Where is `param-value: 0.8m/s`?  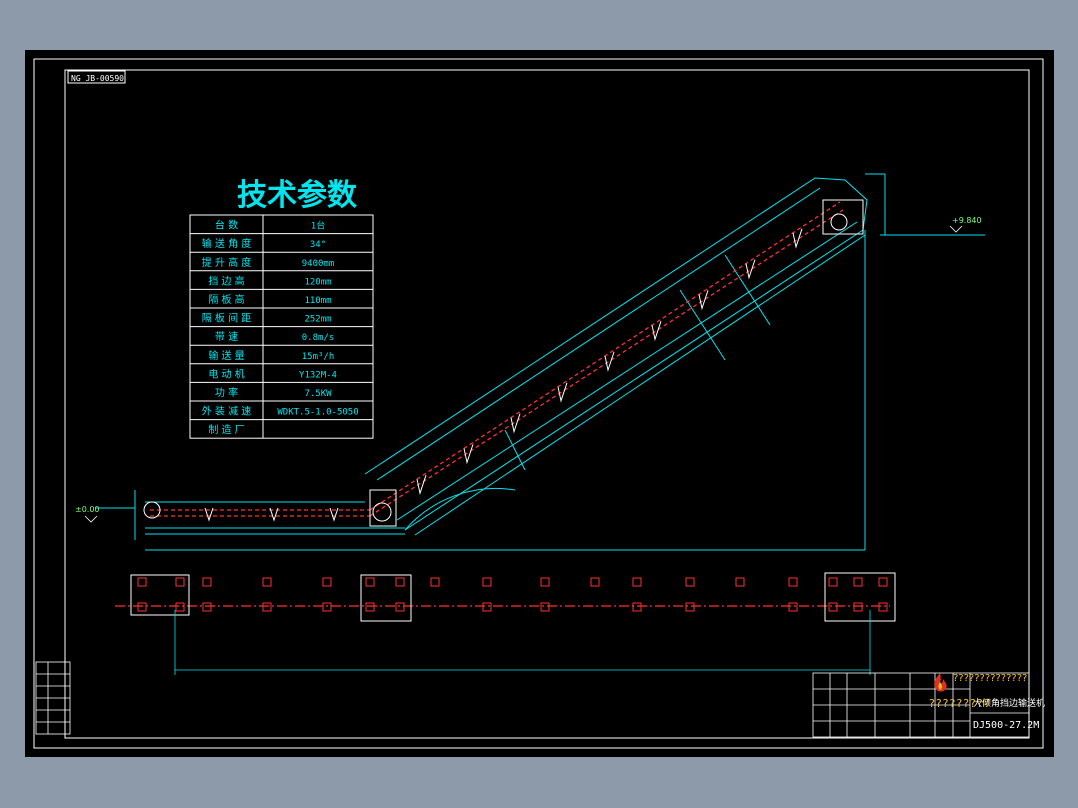
param-value: 0.8m/s is located at coordinates (318, 338).